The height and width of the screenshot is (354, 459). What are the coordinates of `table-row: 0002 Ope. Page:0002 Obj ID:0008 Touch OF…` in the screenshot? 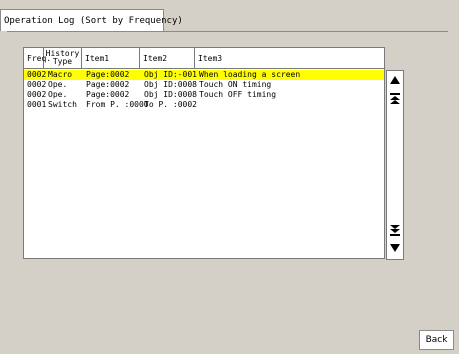 It's located at (204, 95).